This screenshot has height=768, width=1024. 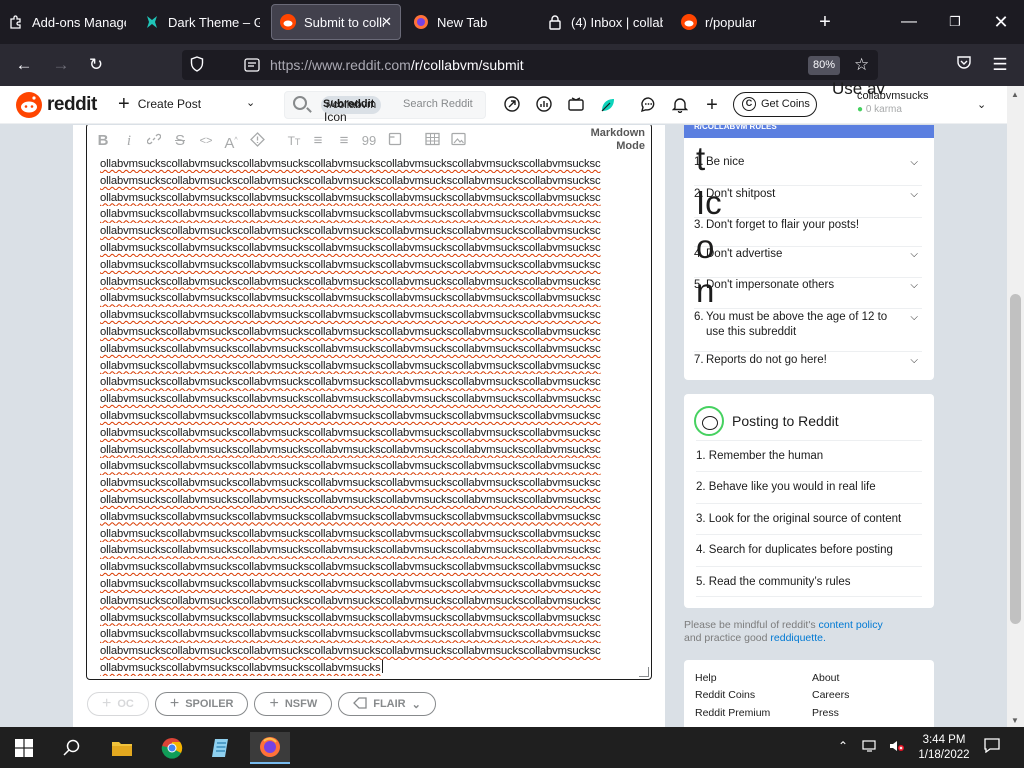 I want to click on notepad-icon, so click(x=221, y=748).